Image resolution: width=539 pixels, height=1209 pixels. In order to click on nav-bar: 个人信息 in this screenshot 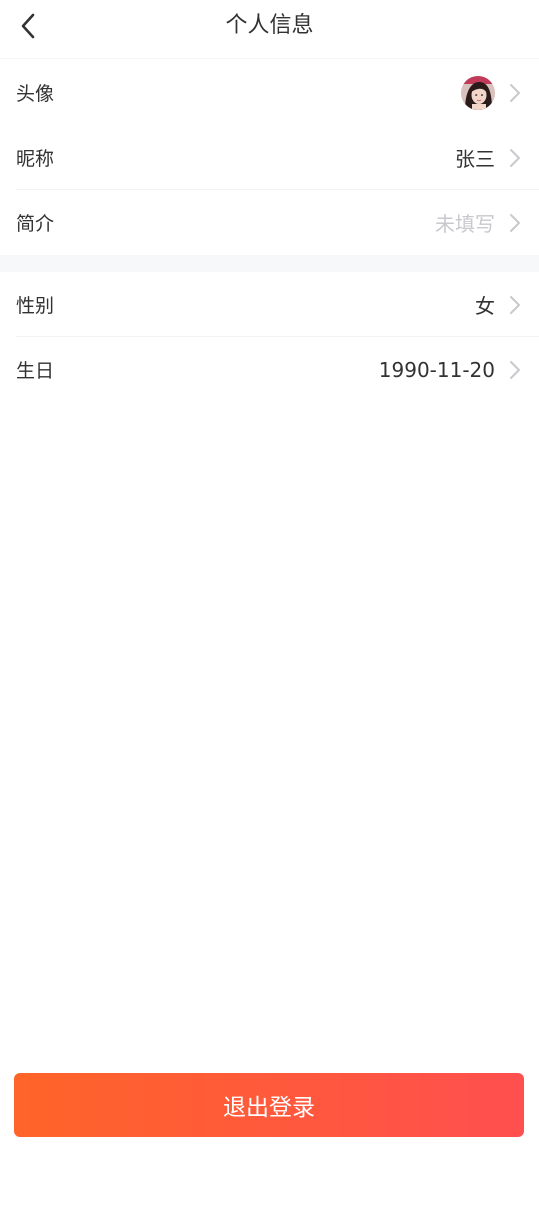, I will do `click(269, 29)`.